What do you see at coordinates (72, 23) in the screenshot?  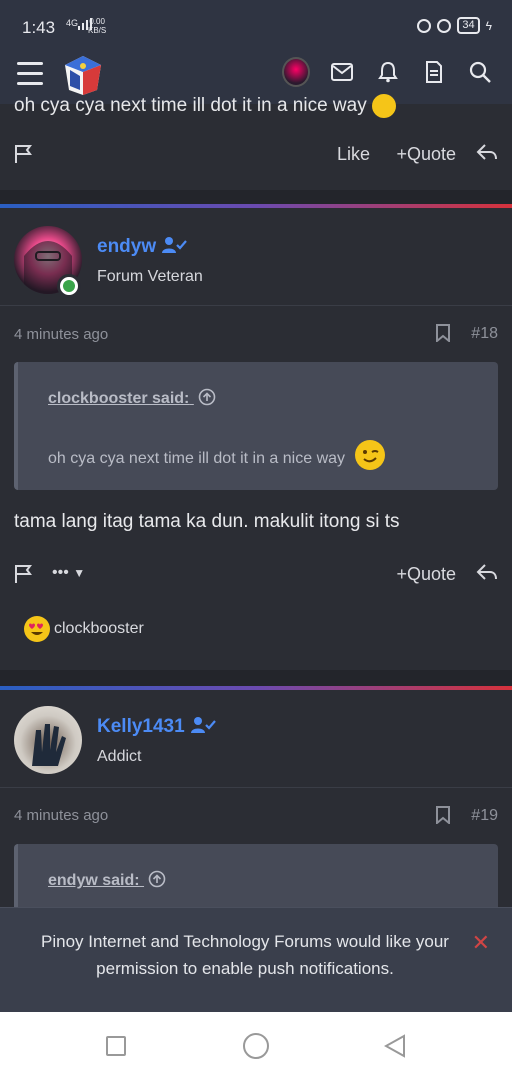 I see `signal-label: 4G` at bounding box center [72, 23].